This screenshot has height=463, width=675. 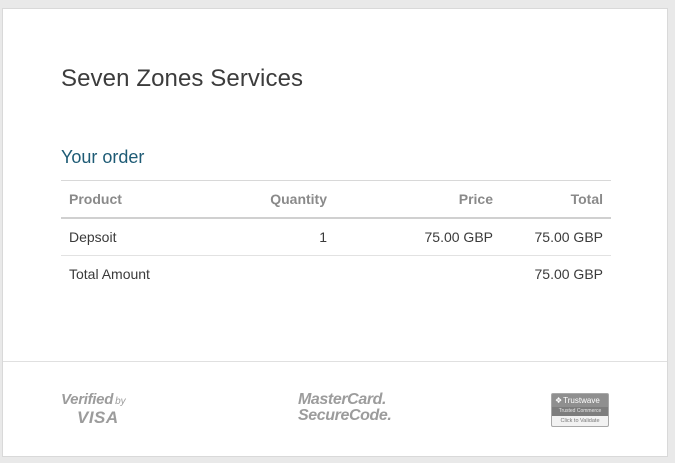 I want to click on column-header-product: Product, so click(x=95, y=199).